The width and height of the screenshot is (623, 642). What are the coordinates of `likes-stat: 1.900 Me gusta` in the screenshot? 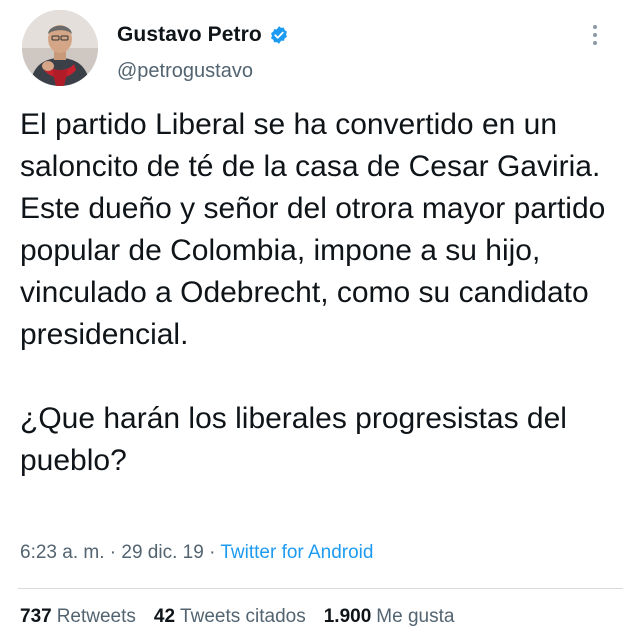 It's located at (389, 617).